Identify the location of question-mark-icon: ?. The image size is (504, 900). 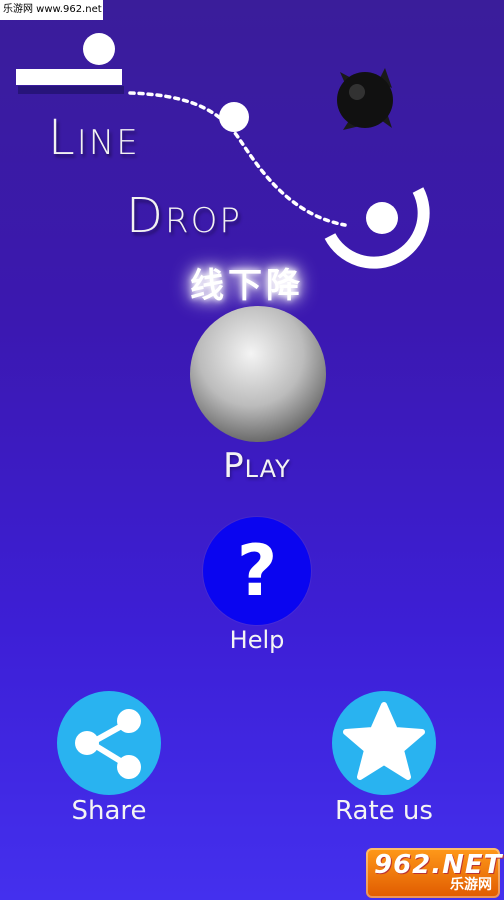
(257, 571).